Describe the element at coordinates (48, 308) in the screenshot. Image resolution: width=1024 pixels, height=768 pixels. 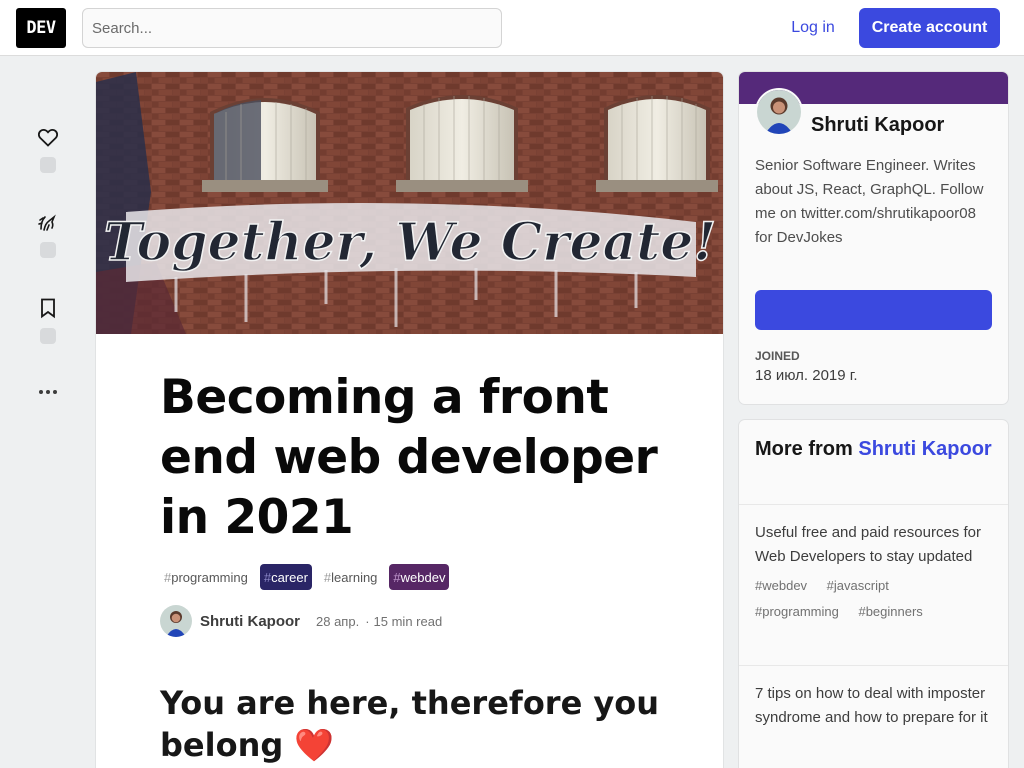
I see `bookmark-icon` at that location.